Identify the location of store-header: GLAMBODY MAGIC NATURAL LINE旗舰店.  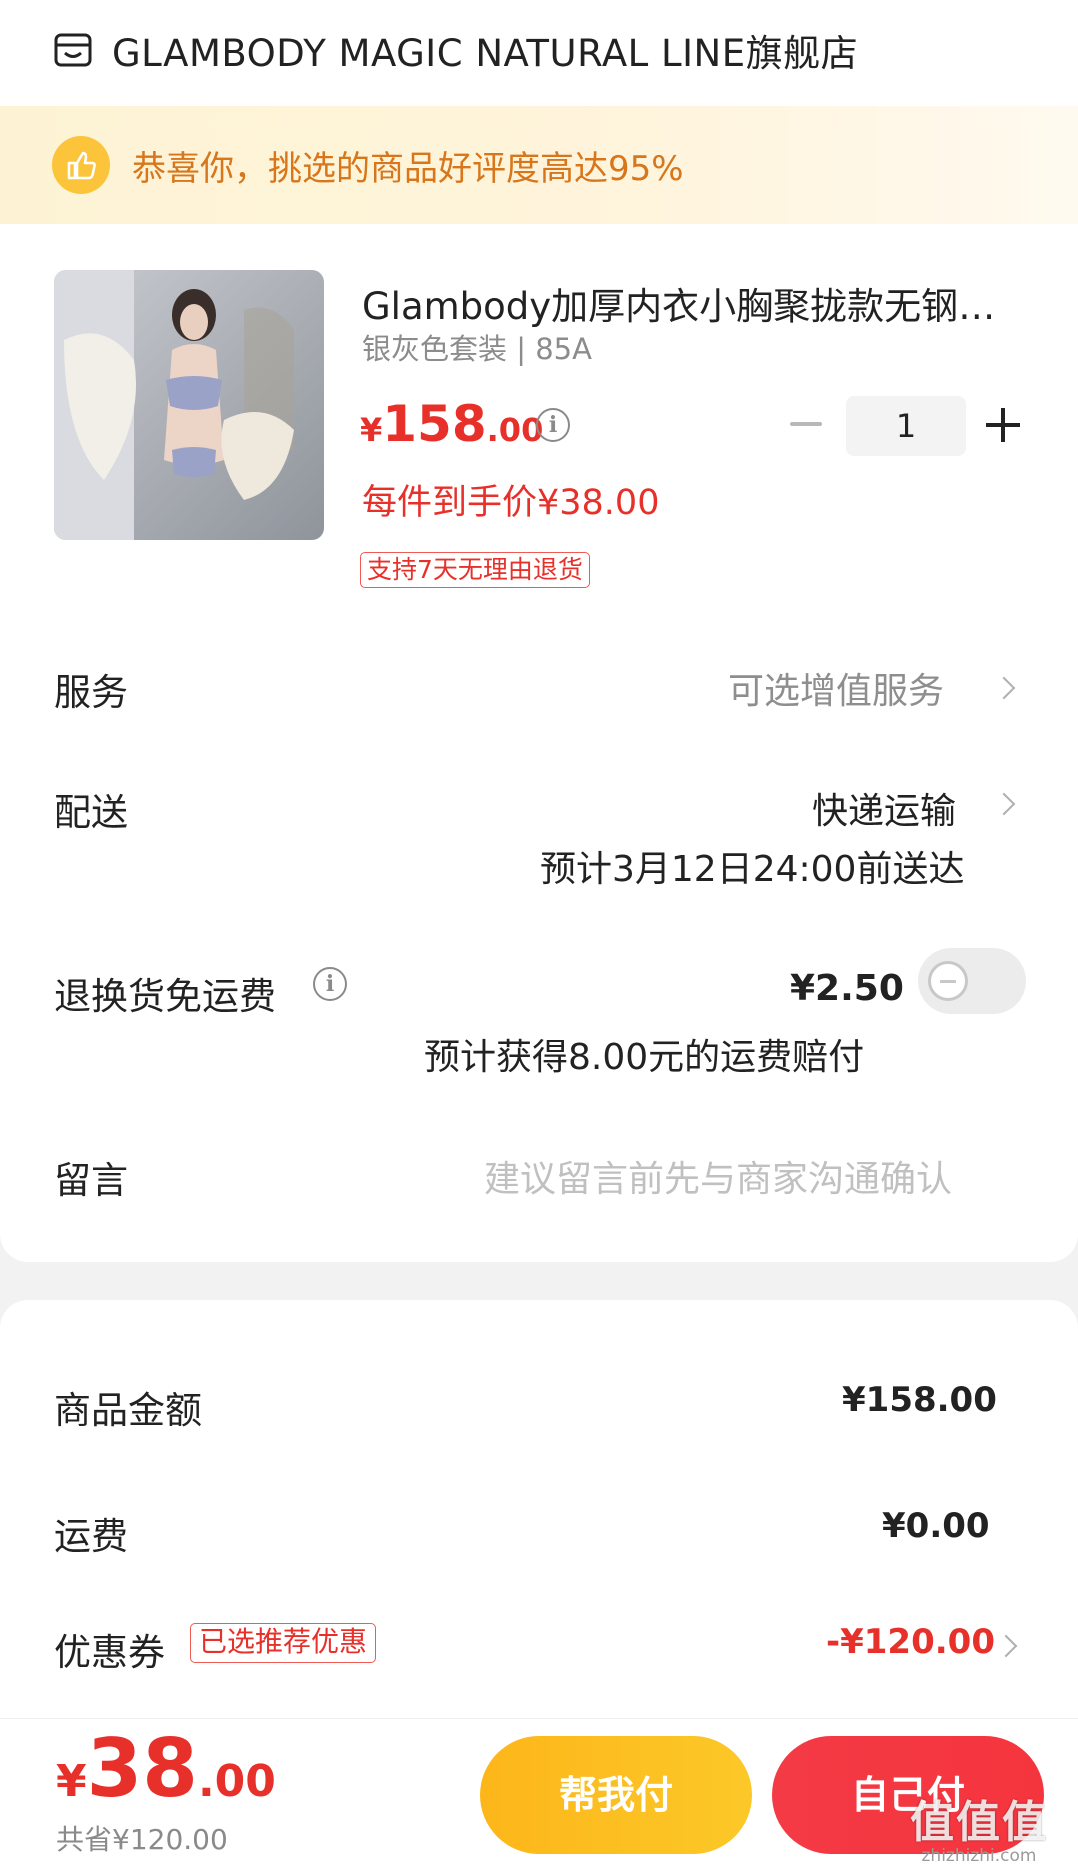
(456, 50).